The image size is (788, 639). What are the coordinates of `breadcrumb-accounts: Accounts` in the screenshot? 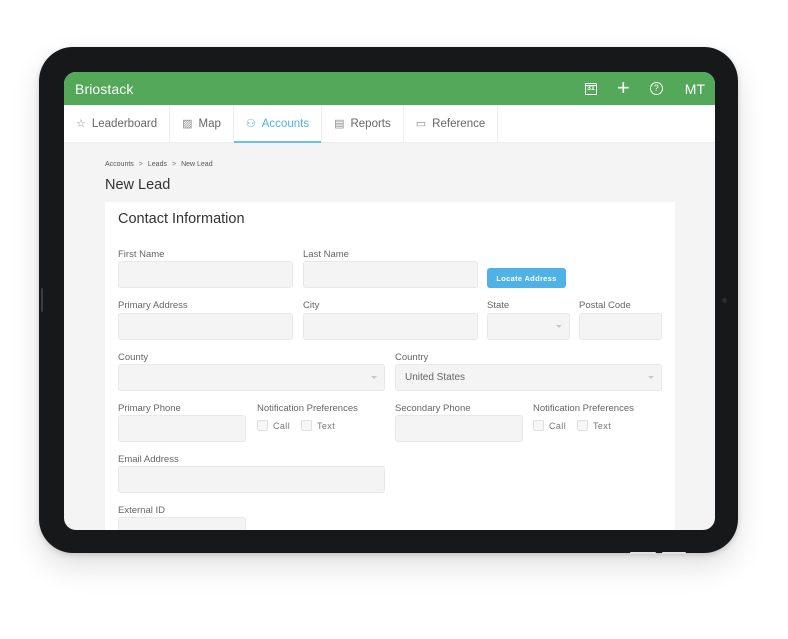 It's located at (119, 164).